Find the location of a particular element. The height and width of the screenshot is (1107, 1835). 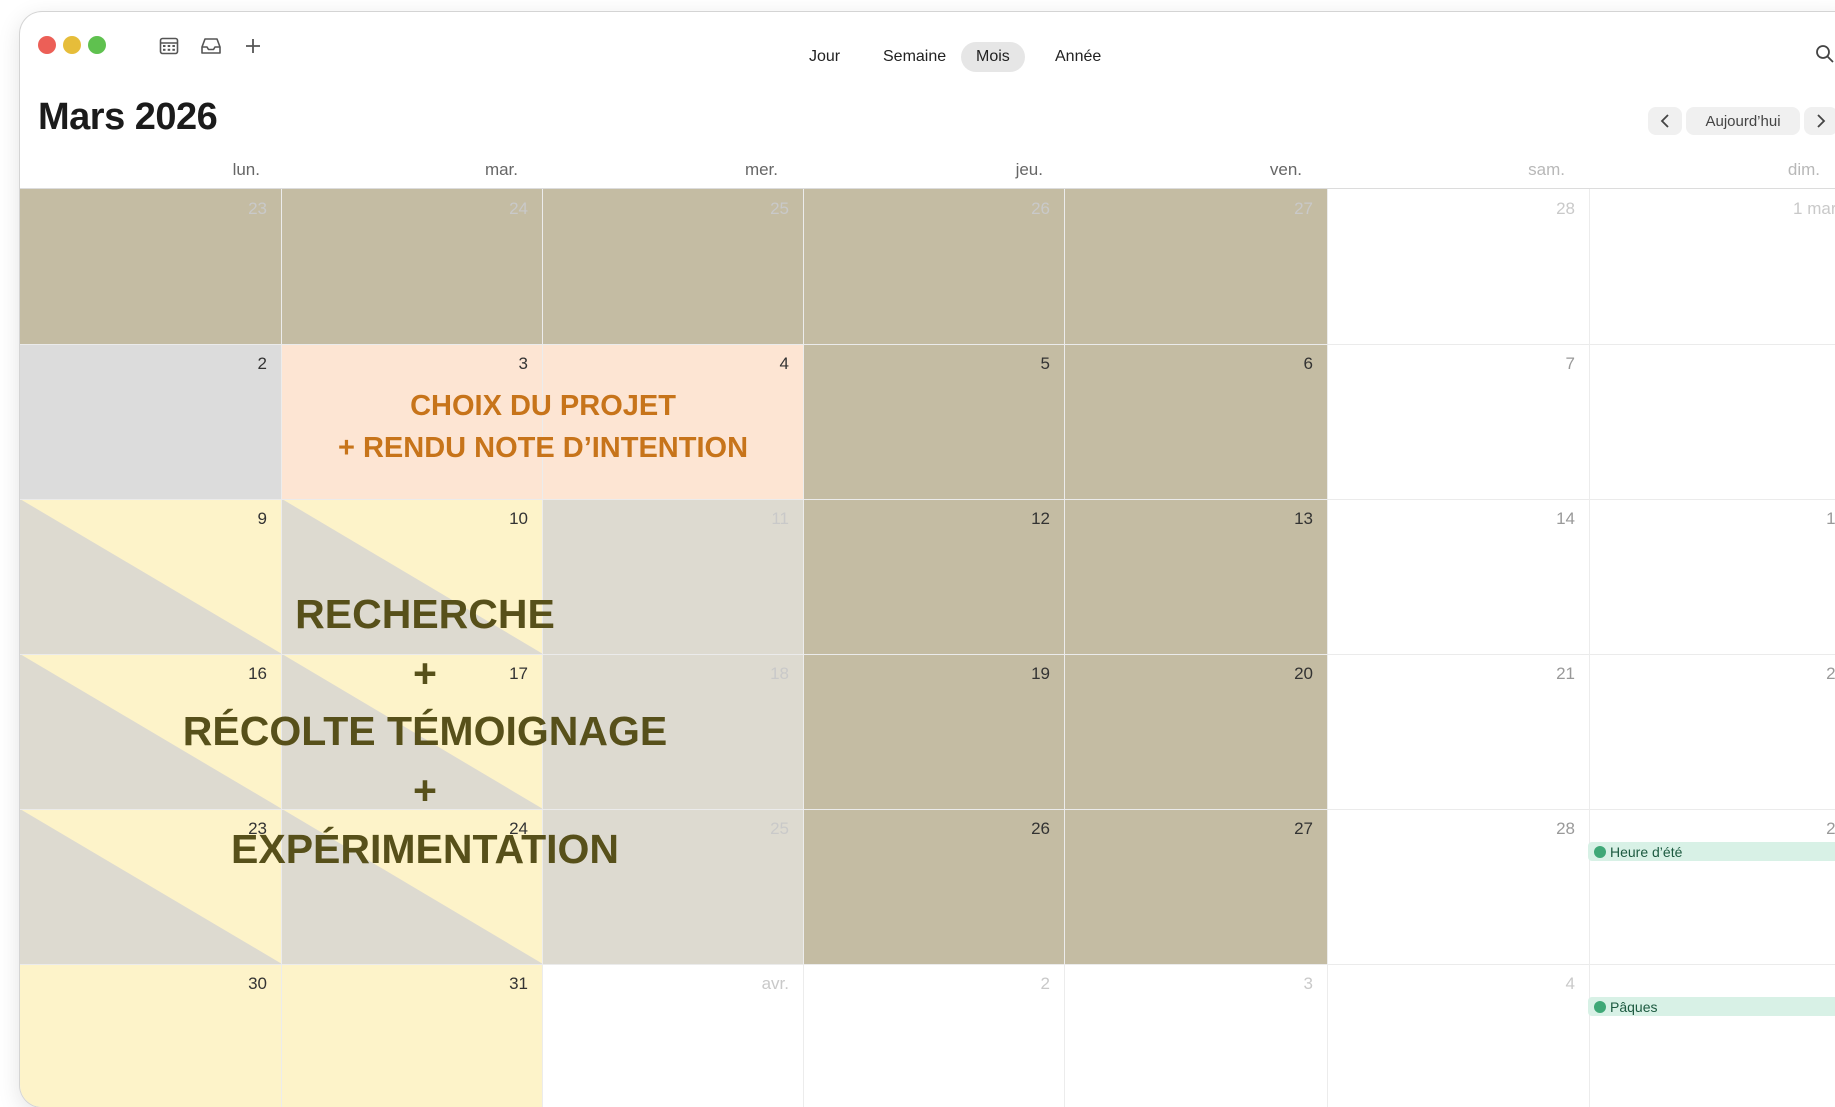

calendar-event: Pâques is located at coordinates (1711, 1006).